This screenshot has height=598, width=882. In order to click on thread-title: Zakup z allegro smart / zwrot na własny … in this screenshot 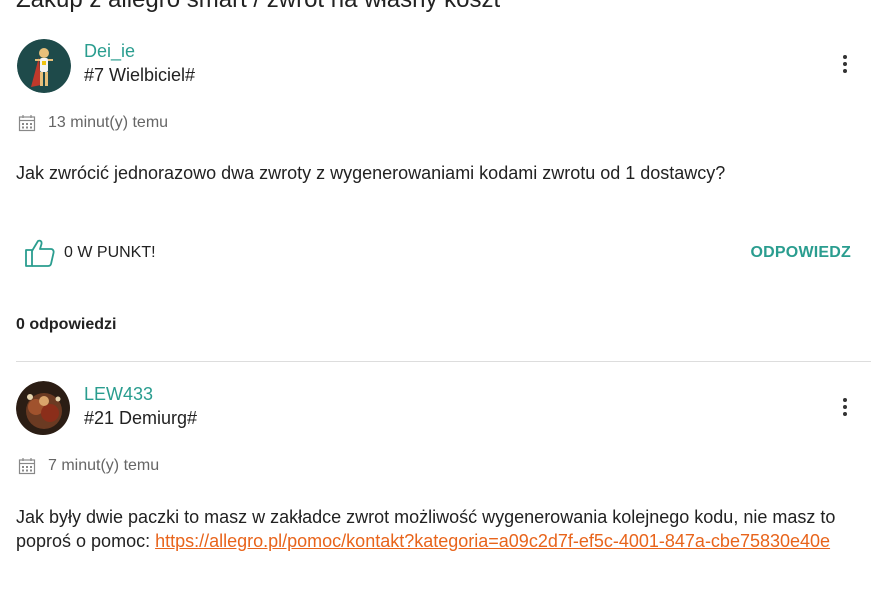, I will do `click(258, 7)`.